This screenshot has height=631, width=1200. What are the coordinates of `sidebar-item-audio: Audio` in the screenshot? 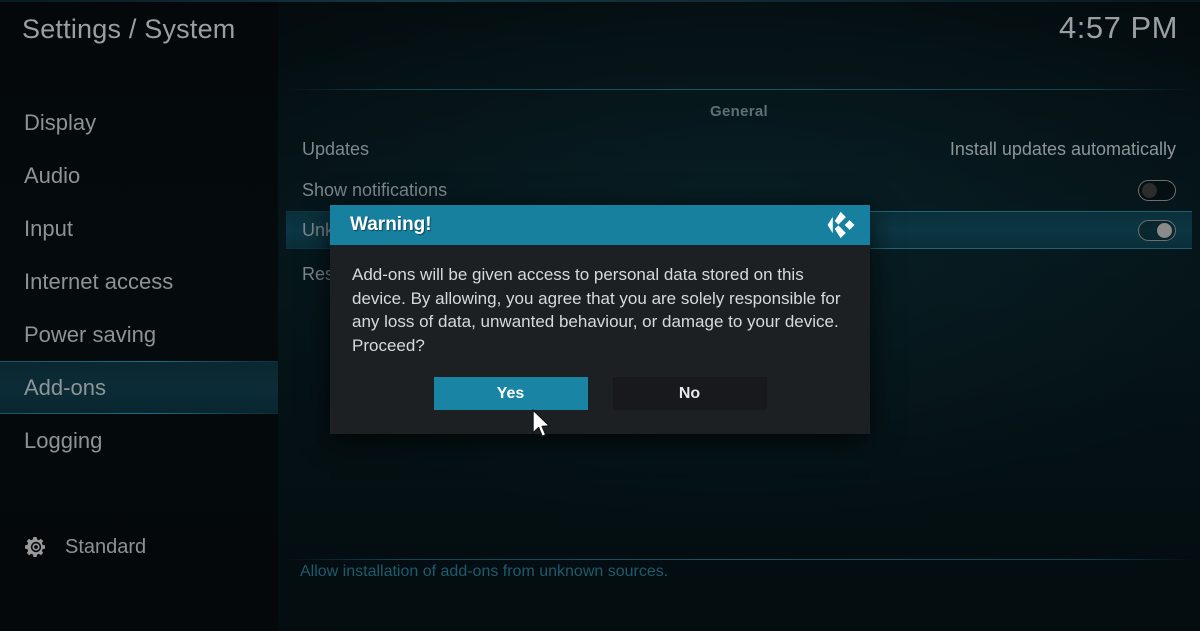 It's located at (139, 175).